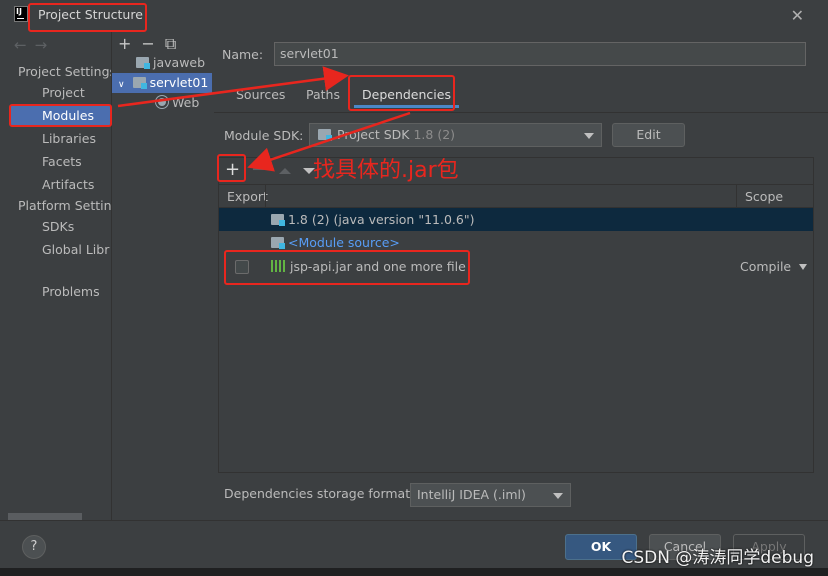  What do you see at coordinates (414, 572) in the screenshot?
I see `taskbar-strip` at bounding box center [414, 572].